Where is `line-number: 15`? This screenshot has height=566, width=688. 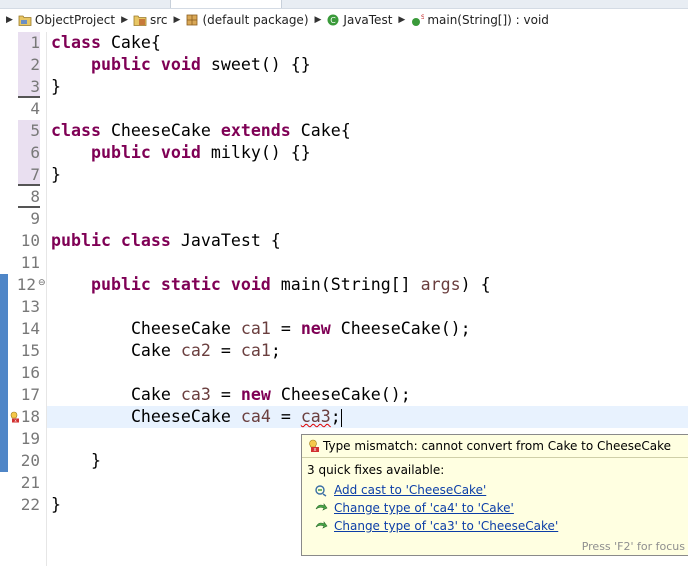
line-number: 15 is located at coordinates (30, 350).